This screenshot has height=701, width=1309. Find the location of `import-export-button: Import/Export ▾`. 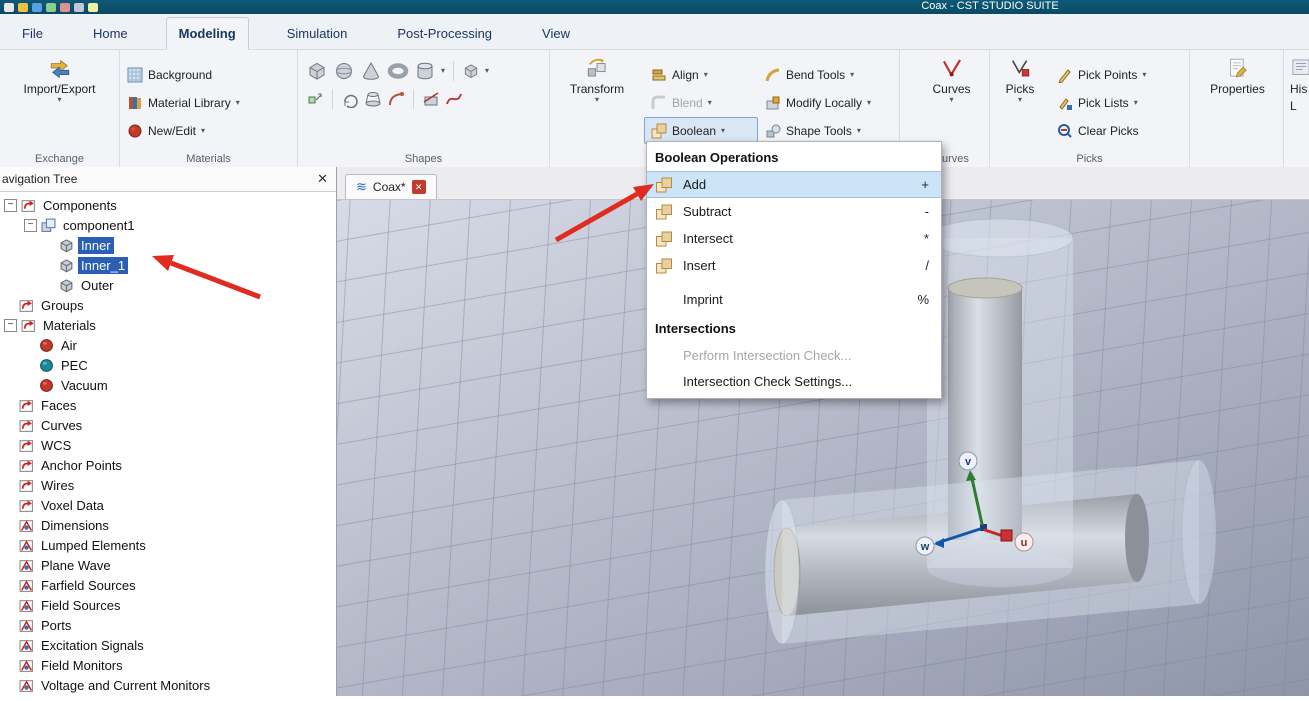

import-export-button: Import/Export ▾ is located at coordinates (59, 77).